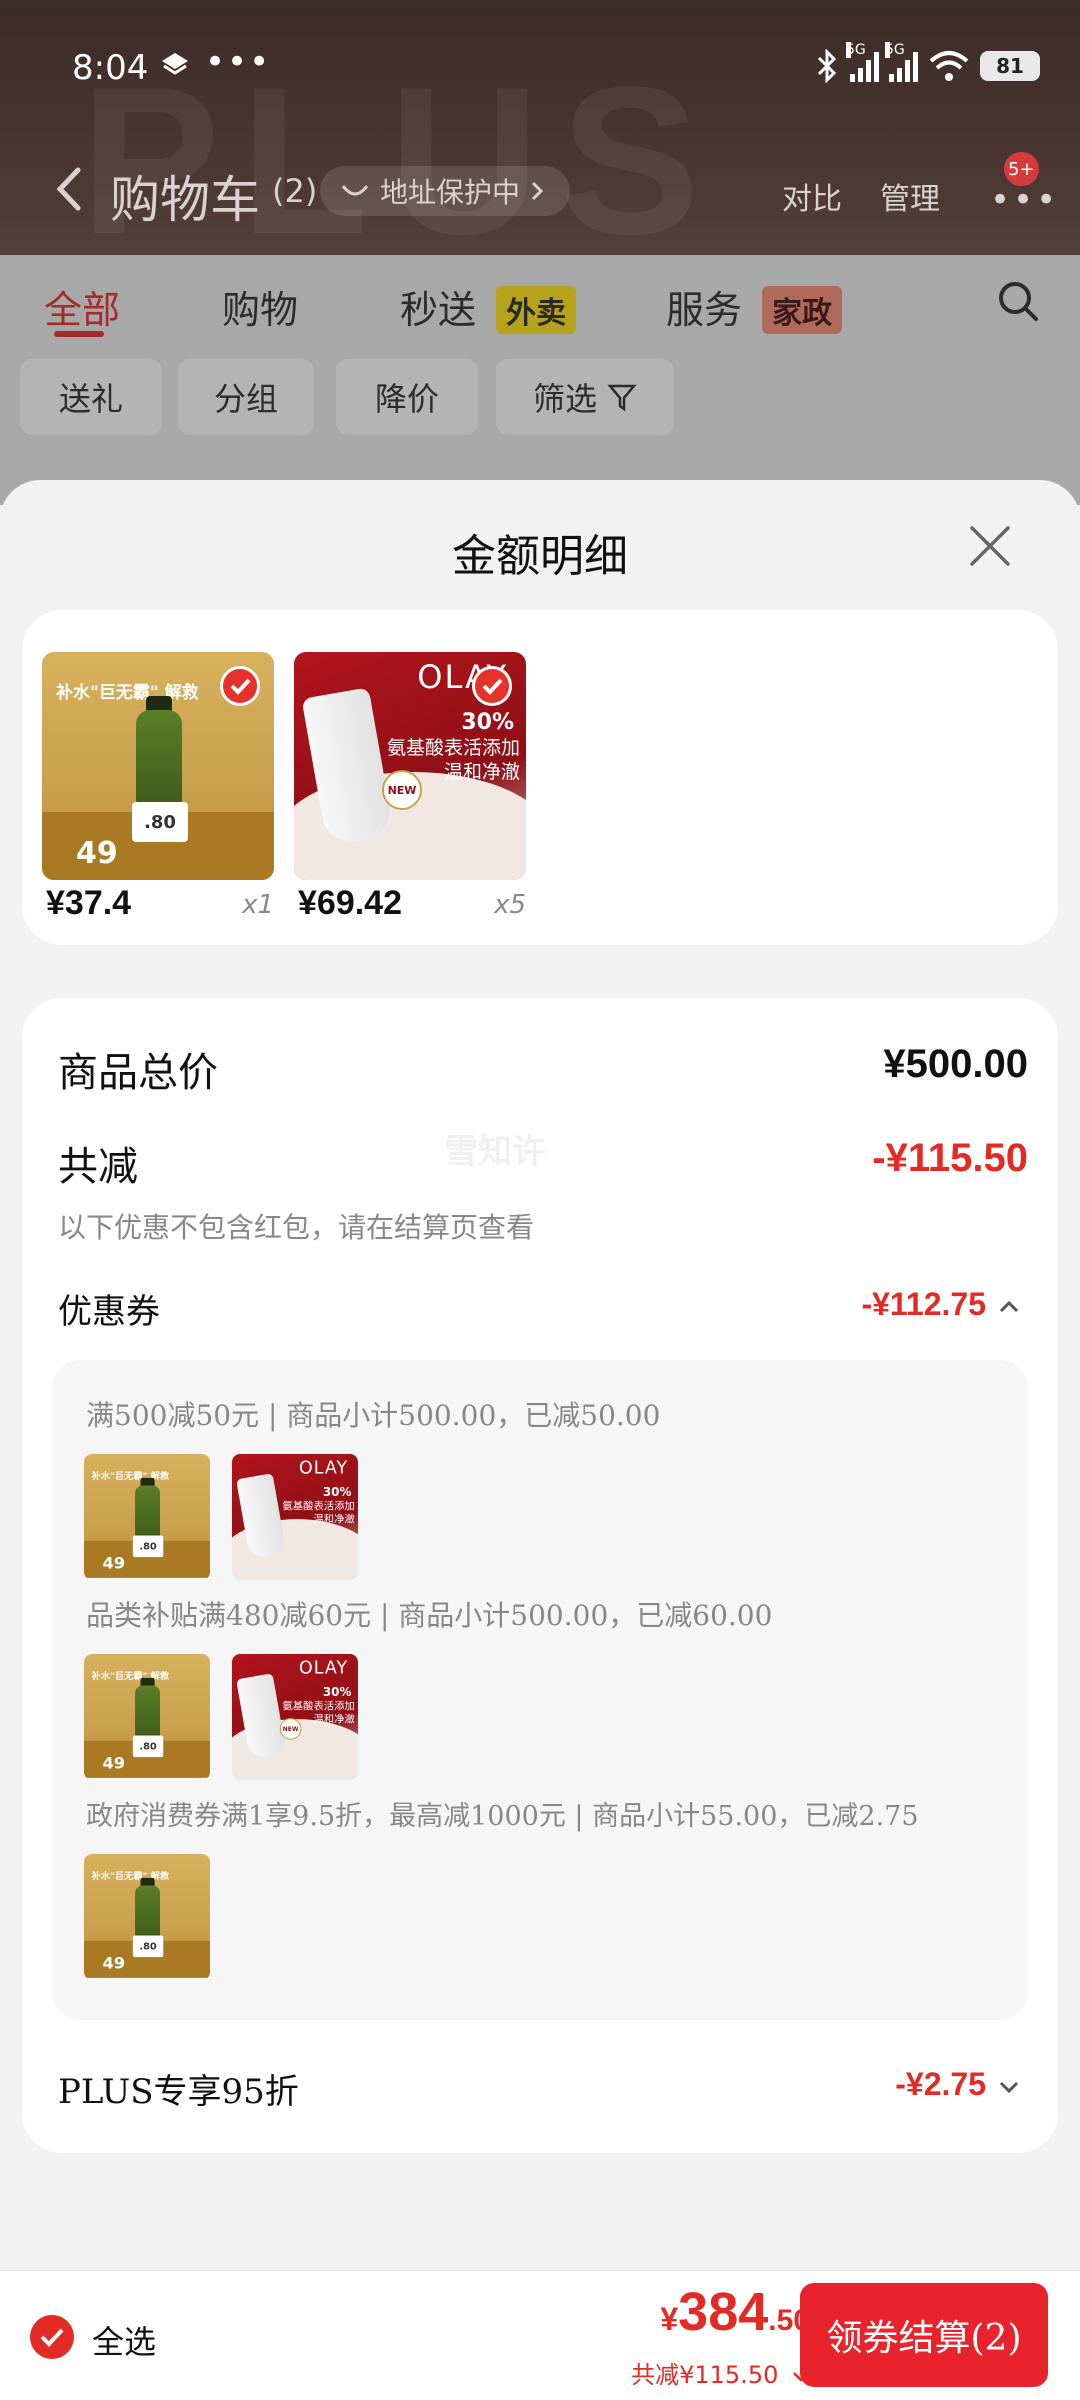 The height and width of the screenshot is (2400, 1080). I want to click on product-quantity: x5, so click(510, 905).